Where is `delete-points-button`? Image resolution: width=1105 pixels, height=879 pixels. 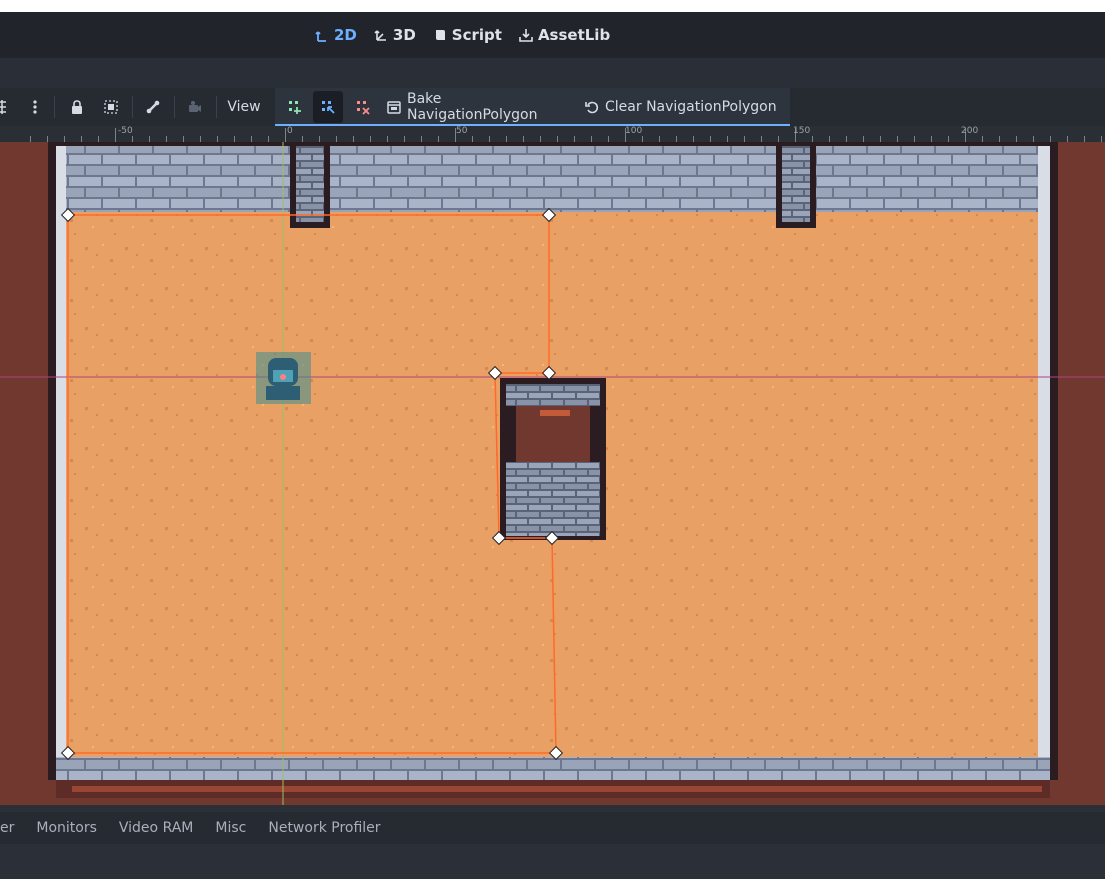 delete-points-button is located at coordinates (363, 107).